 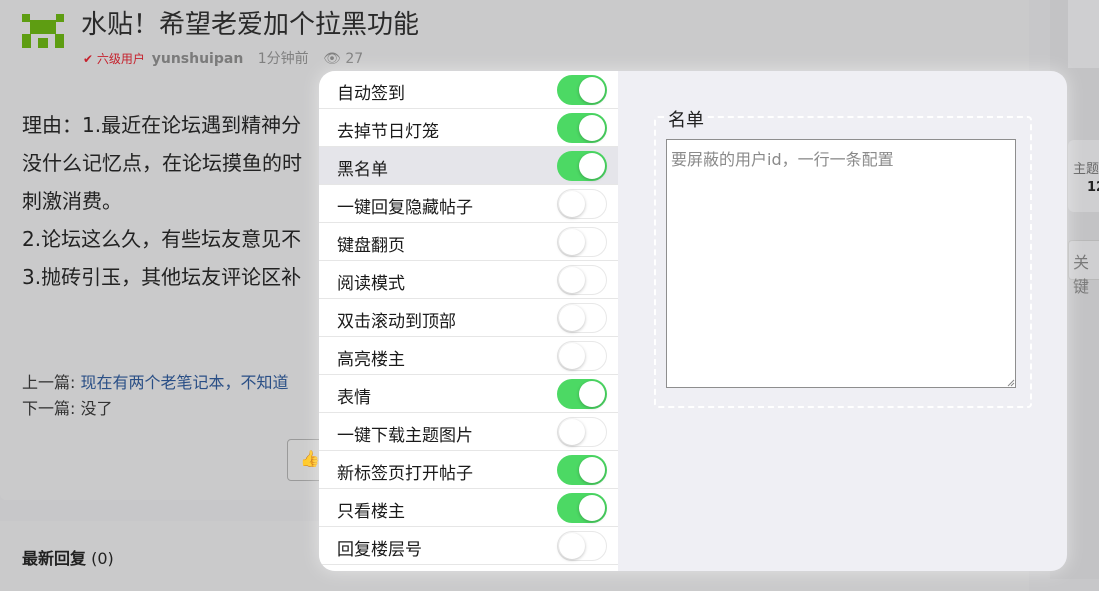 I want to click on stats-widget: 主题 12, so click(x=1083, y=176).